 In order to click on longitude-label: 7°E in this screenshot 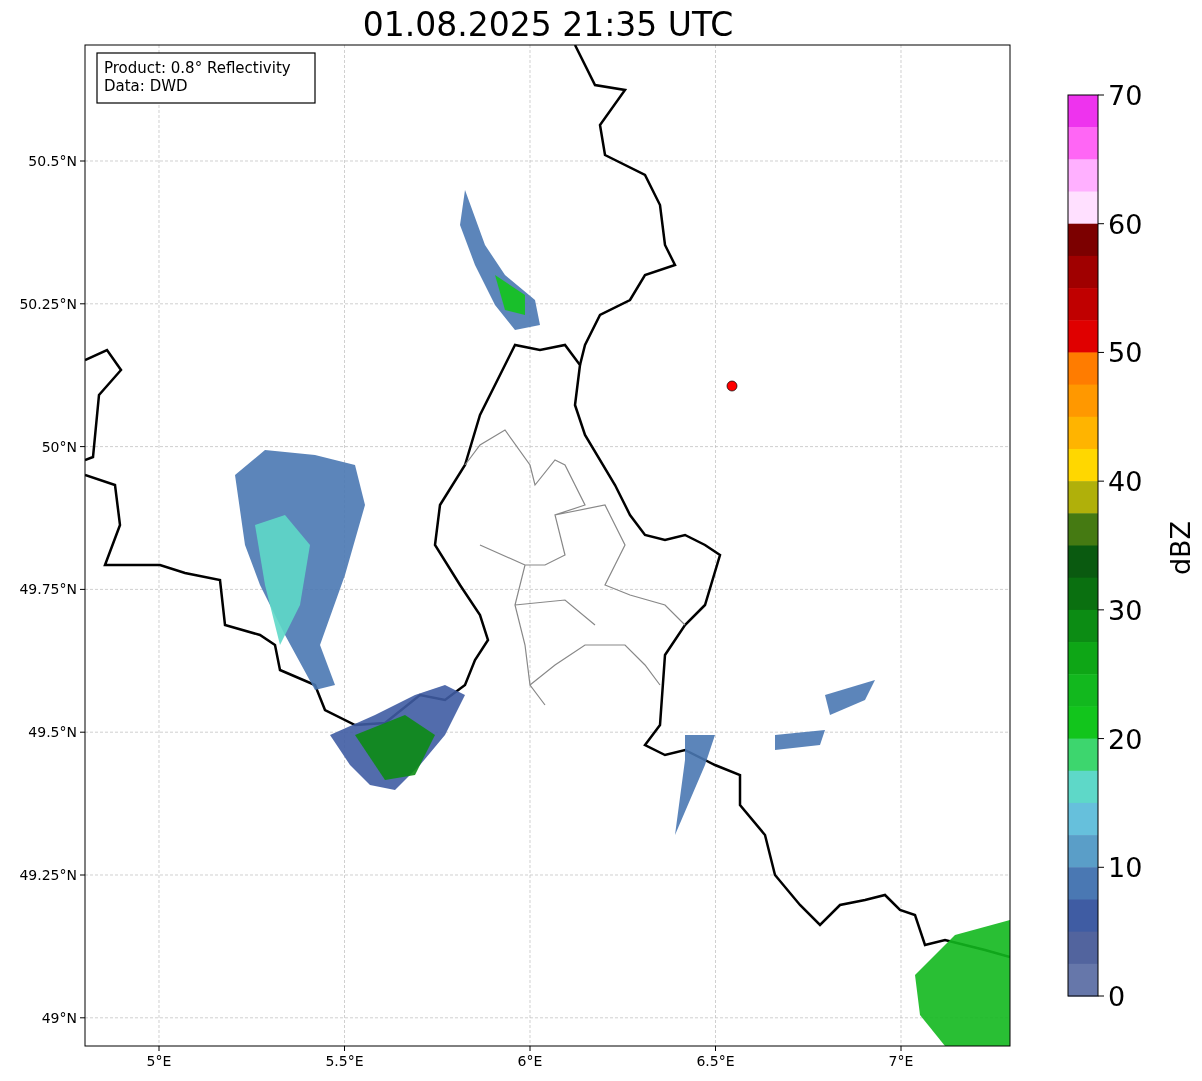, I will do `click(901, 1061)`.